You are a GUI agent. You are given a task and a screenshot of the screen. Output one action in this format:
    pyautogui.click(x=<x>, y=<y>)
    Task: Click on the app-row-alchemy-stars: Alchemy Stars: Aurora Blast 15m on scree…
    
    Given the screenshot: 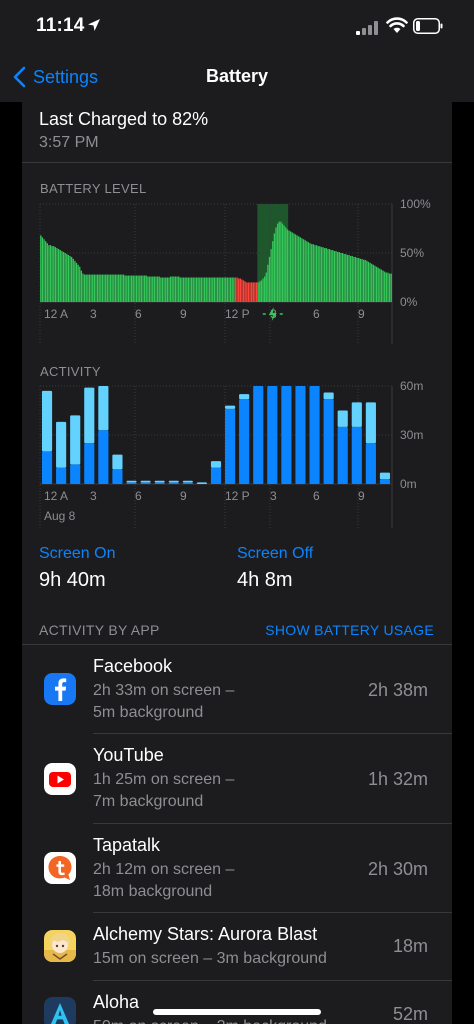 What is the action you would take?
    pyautogui.click(x=237, y=947)
    